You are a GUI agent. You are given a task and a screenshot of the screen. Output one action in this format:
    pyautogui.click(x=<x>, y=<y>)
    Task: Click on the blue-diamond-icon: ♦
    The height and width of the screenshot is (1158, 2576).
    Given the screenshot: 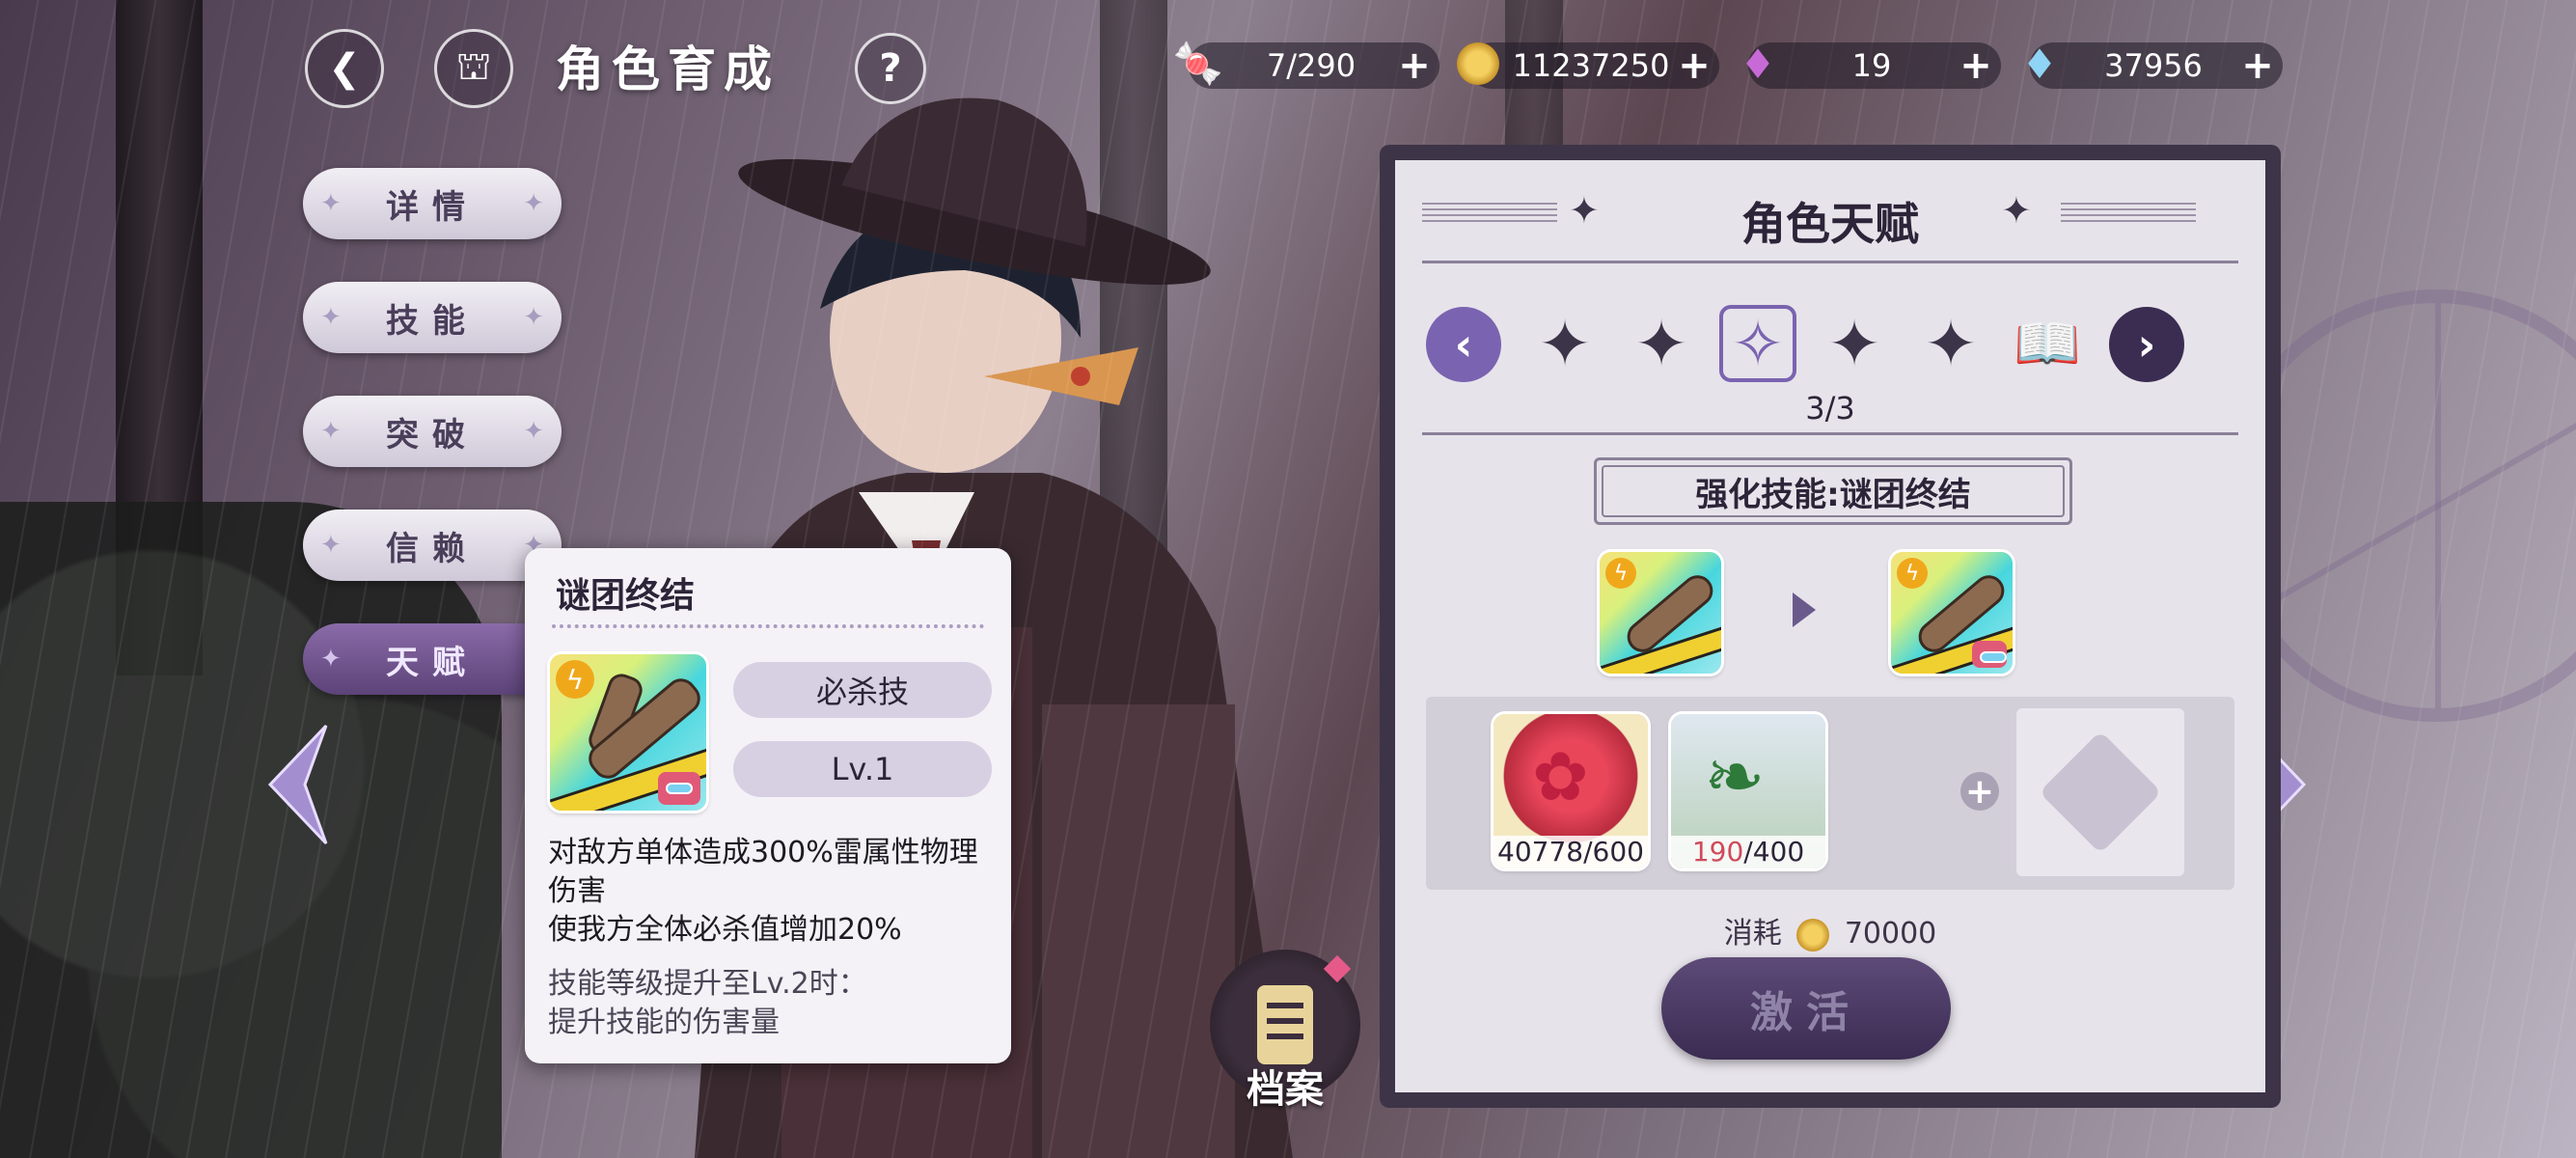 What is the action you would take?
    pyautogui.click(x=2040, y=64)
    